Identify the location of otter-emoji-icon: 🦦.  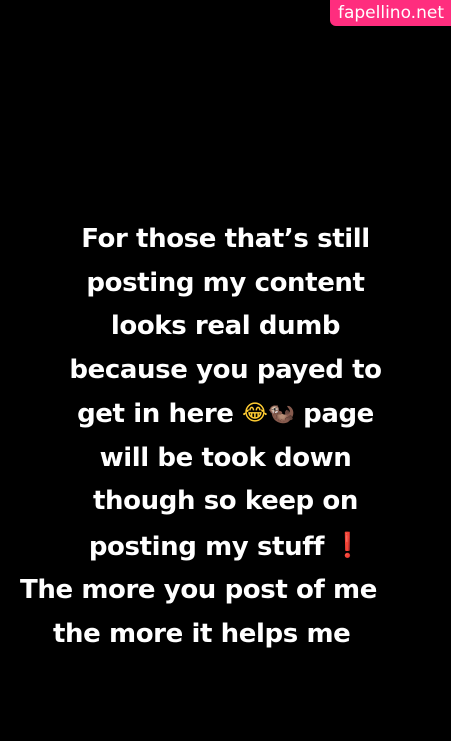
(281, 413).